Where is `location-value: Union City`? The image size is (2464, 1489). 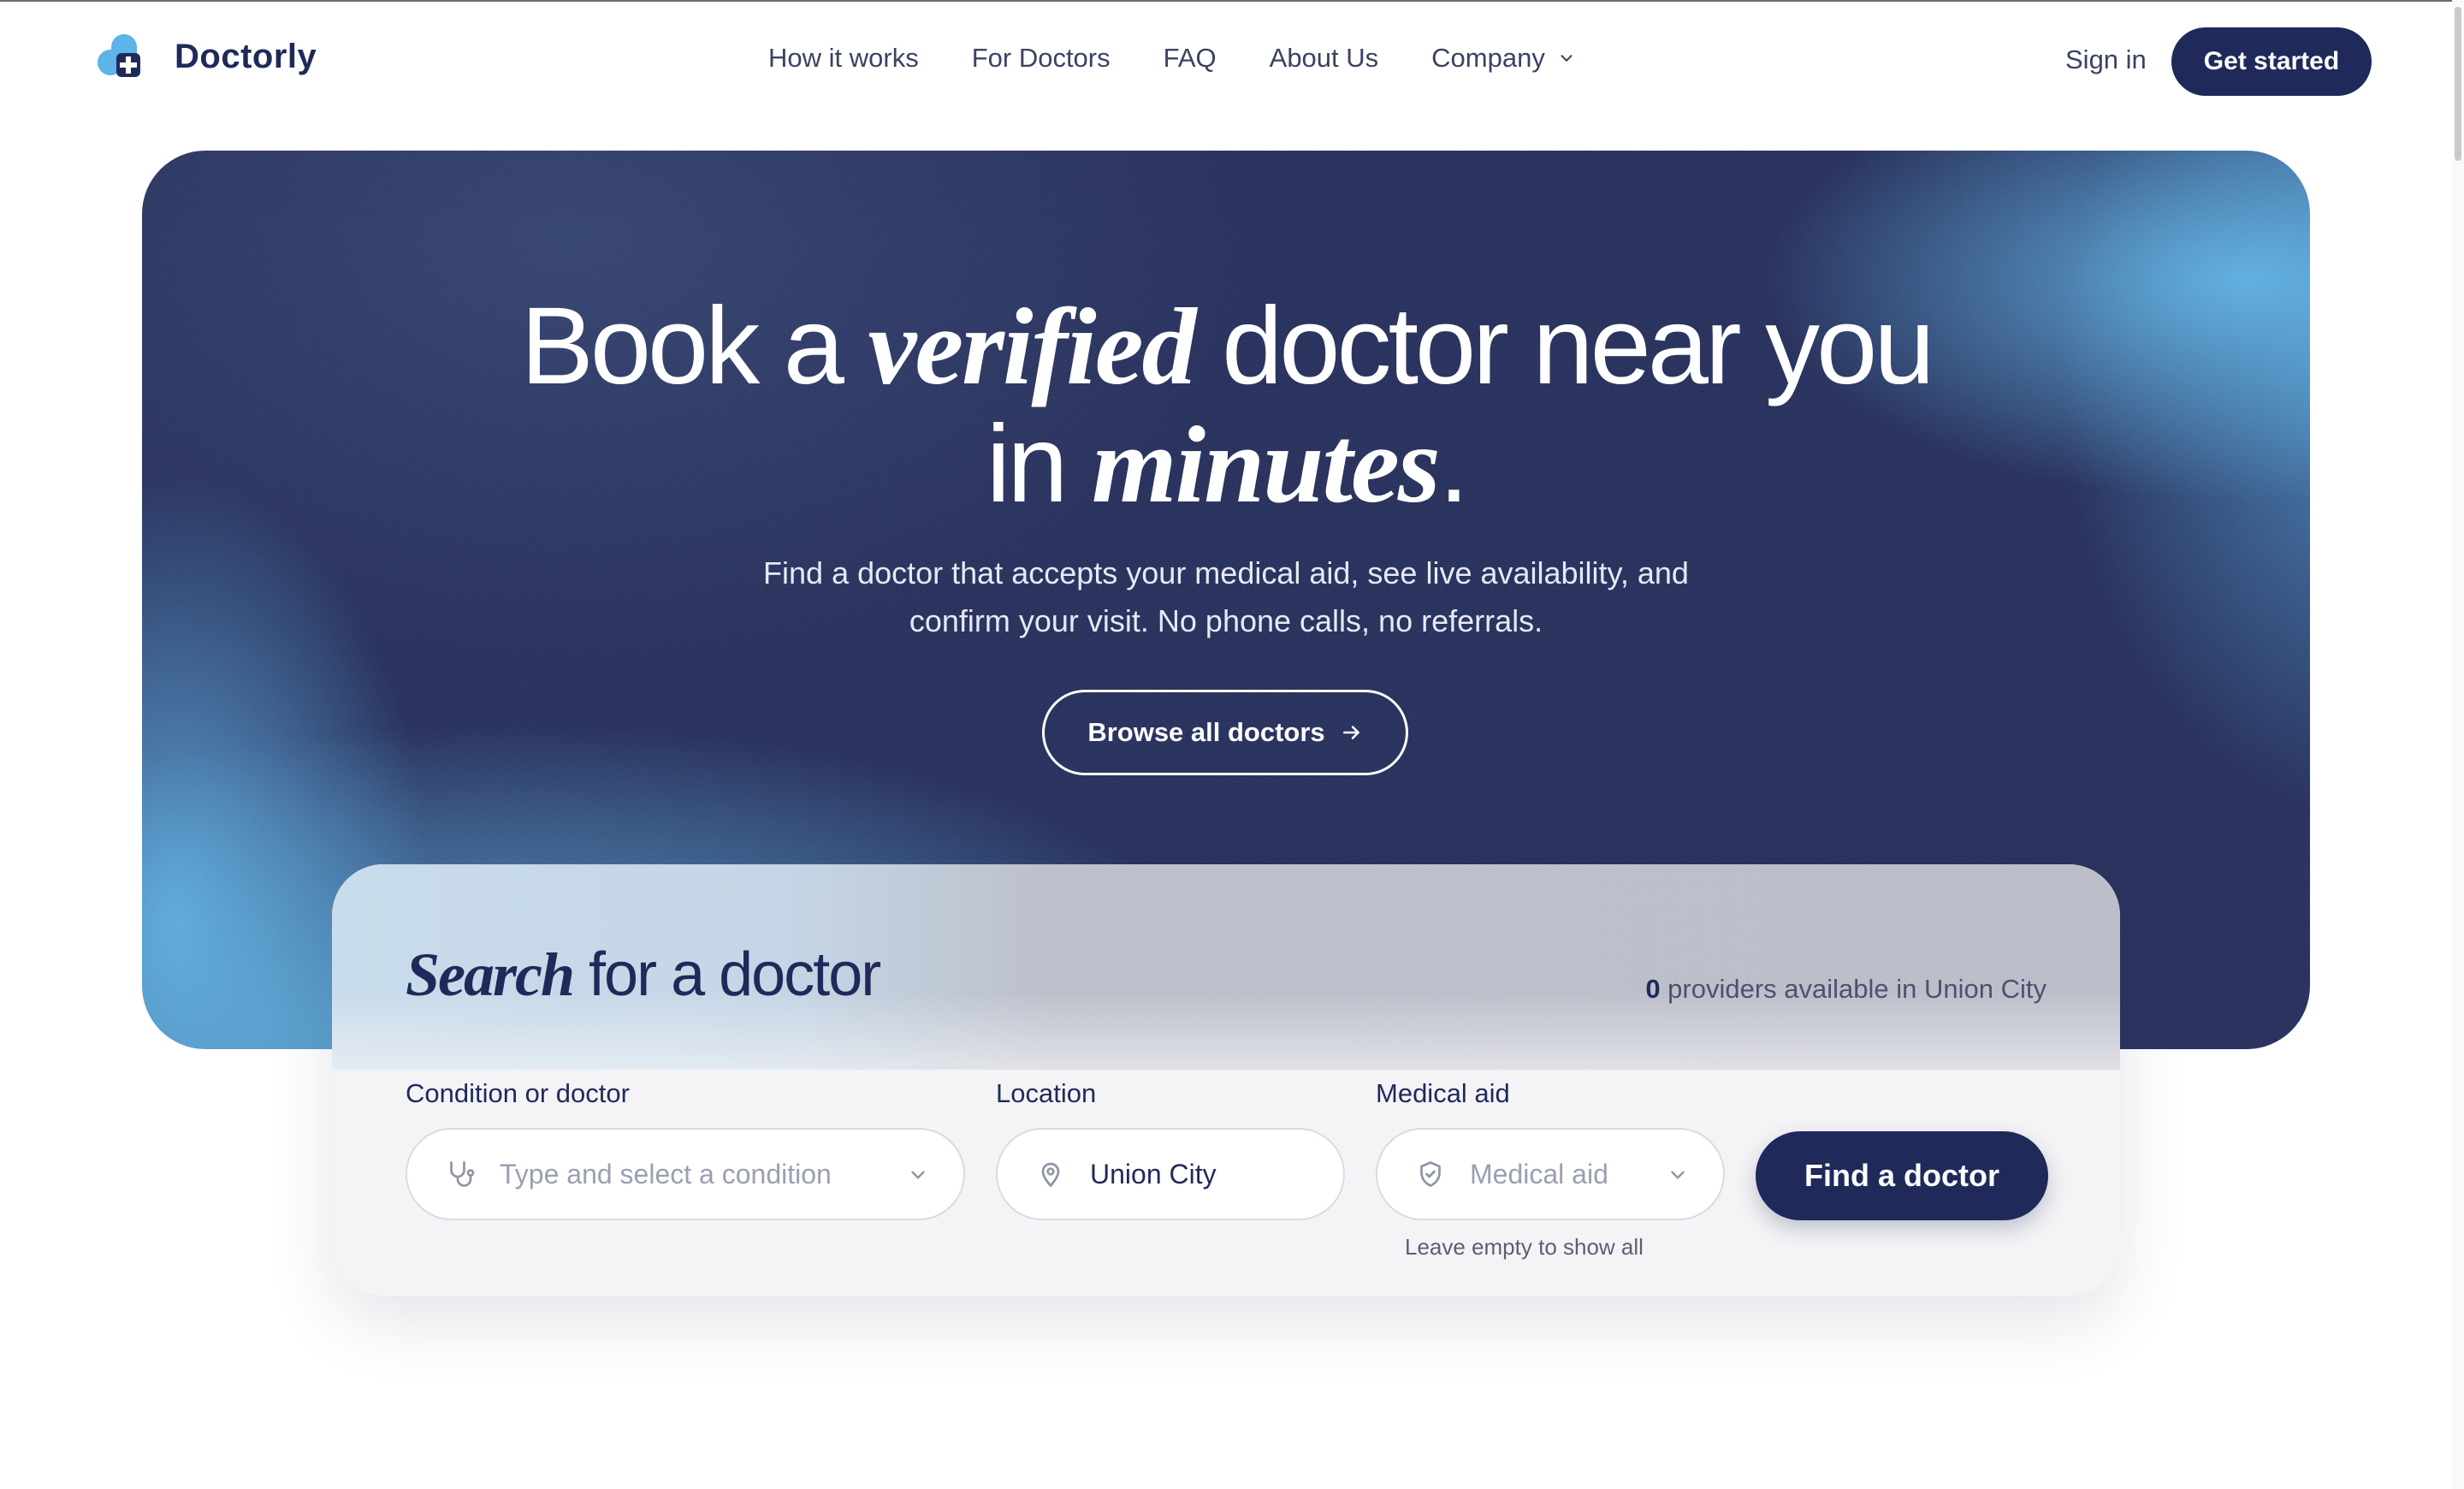 location-value: Union City is located at coordinates (1153, 1174).